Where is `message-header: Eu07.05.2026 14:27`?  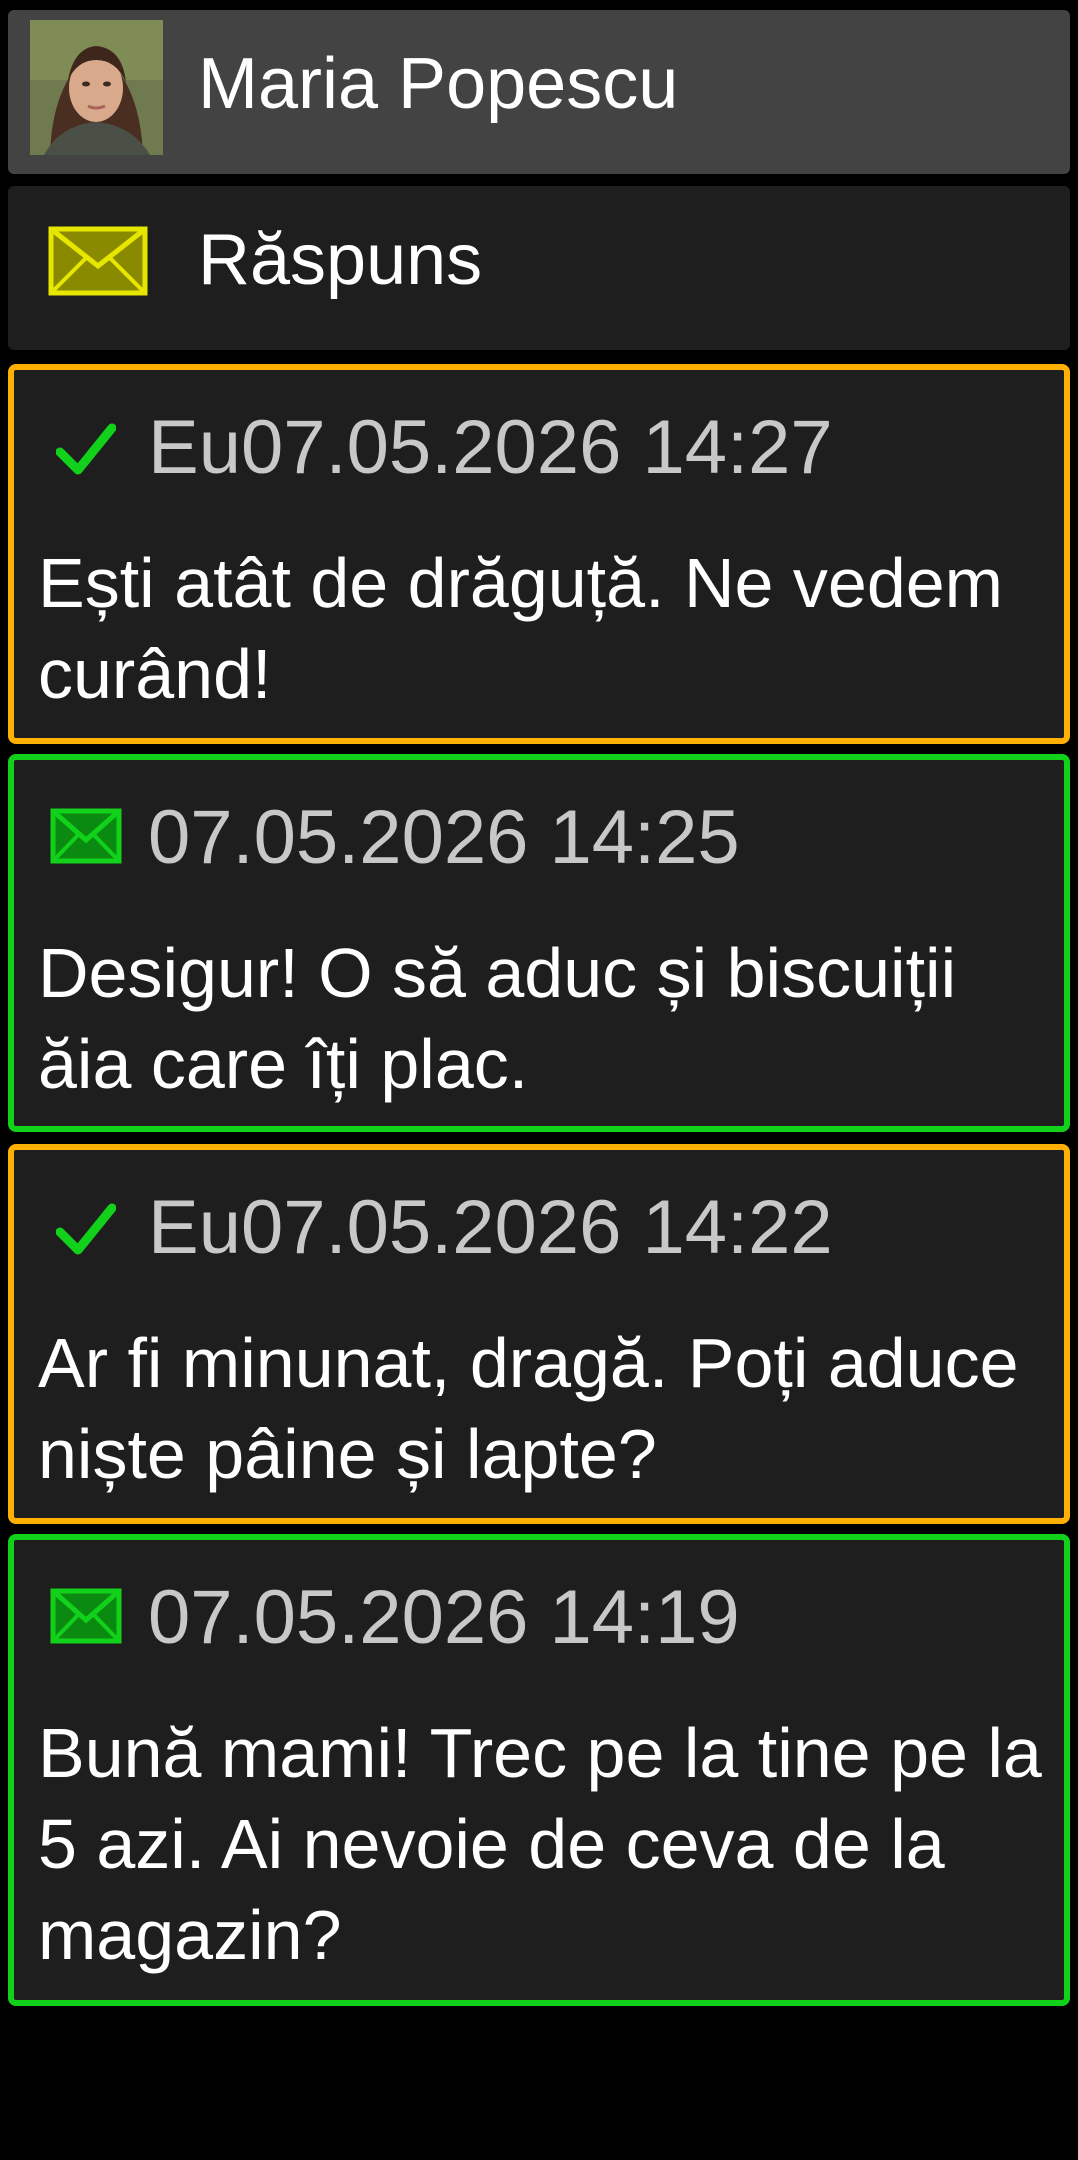 message-header: Eu07.05.2026 14:27 is located at coordinates (539, 445).